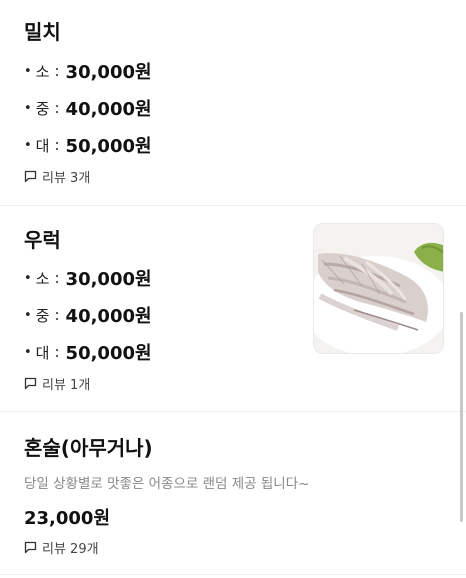  I want to click on sliced-fish-image, so click(378, 288).